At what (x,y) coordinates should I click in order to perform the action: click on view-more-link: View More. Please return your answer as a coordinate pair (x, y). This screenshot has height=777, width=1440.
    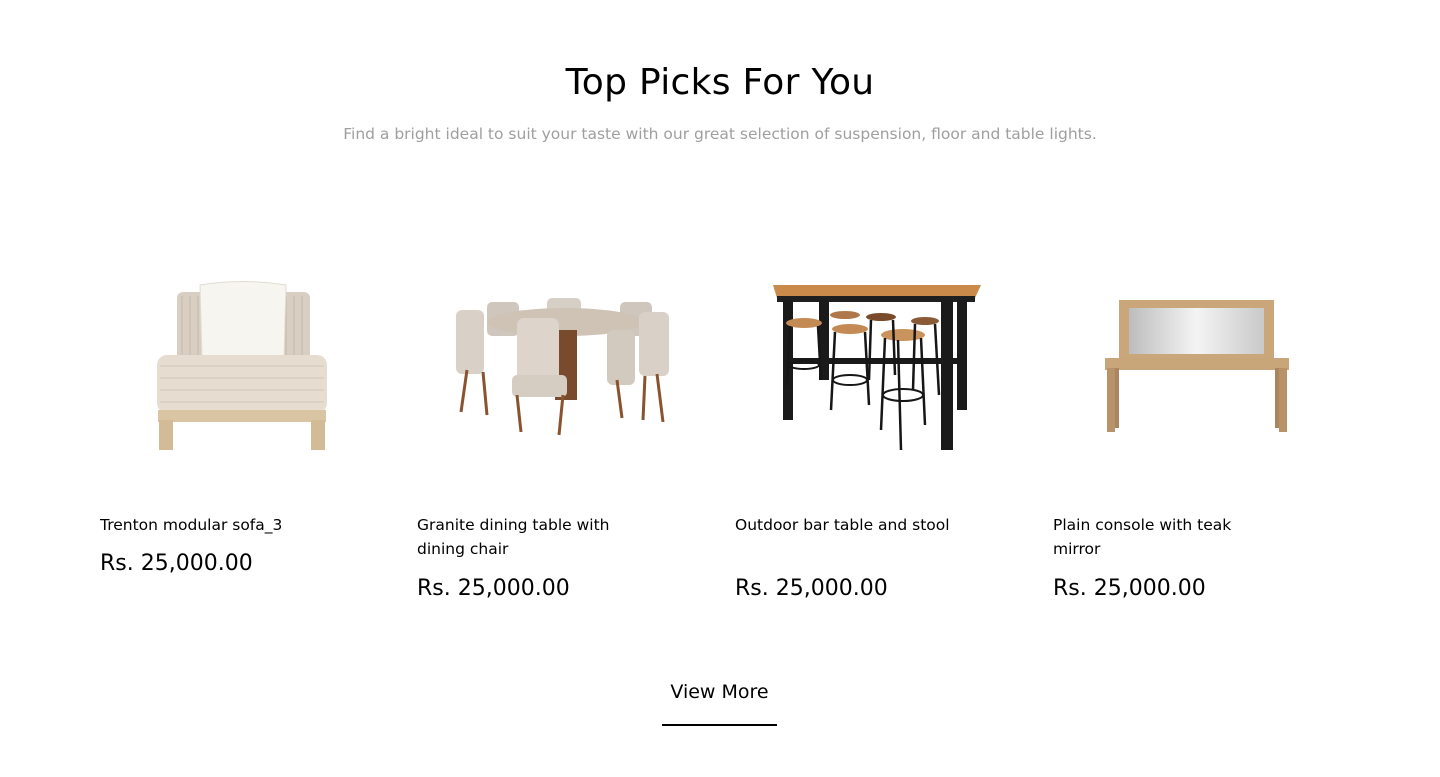
    Looking at the image, I should click on (719, 702).